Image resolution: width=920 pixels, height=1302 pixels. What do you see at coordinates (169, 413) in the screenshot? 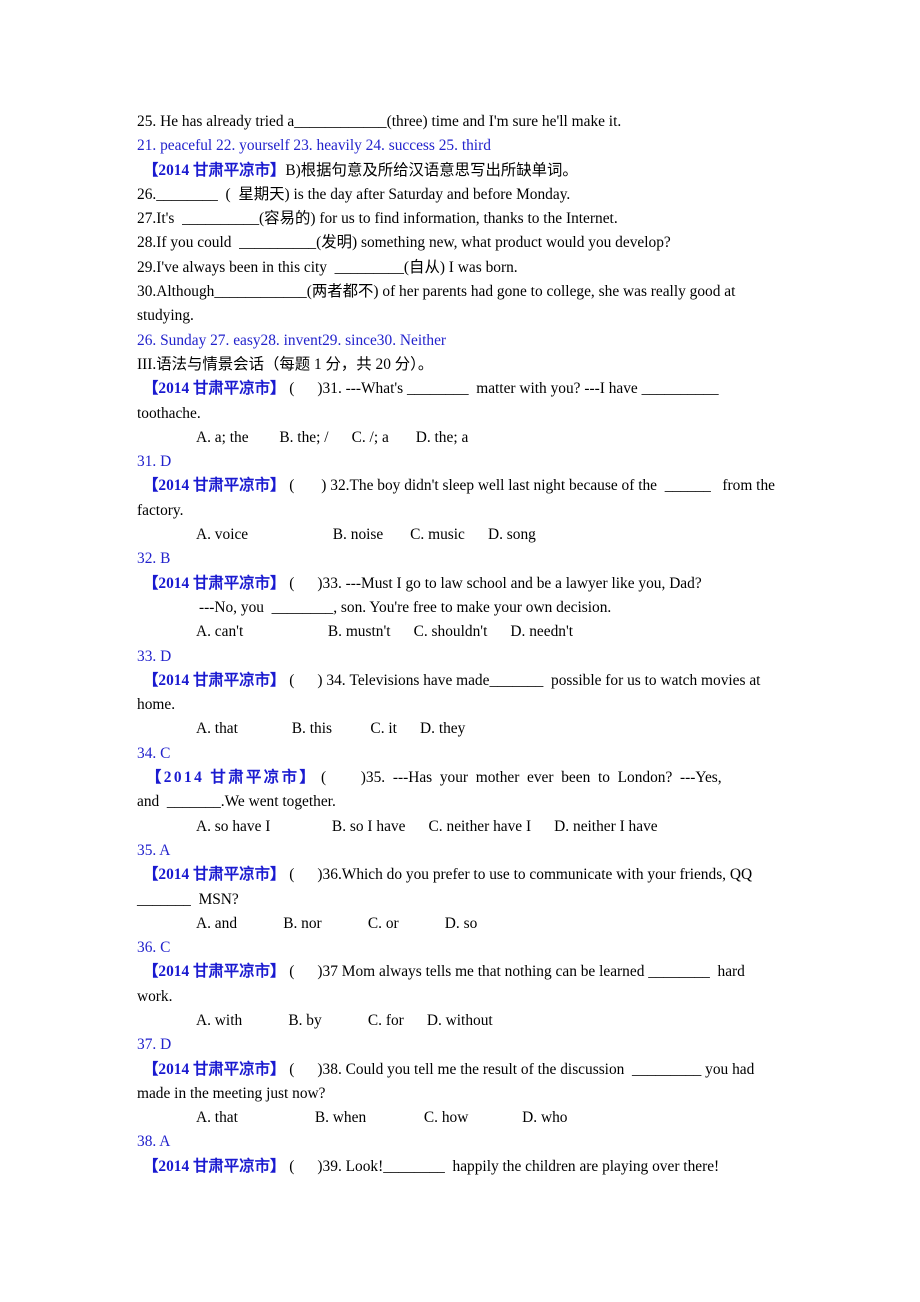
I see `question-31-line2: toothache.` at bounding box center [169, 413].